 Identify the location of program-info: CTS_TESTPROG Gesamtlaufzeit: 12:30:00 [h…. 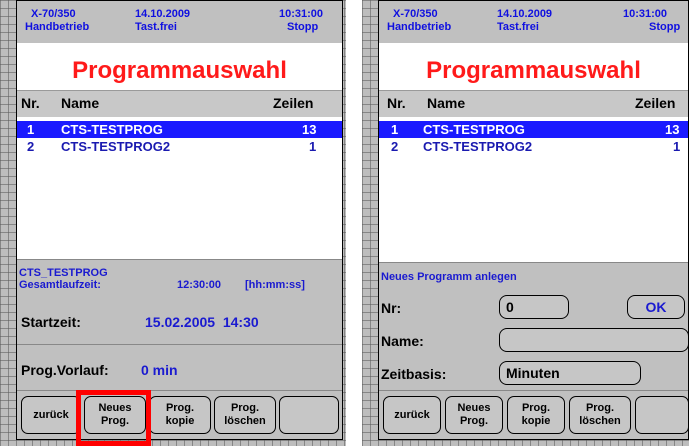
(179, 280).